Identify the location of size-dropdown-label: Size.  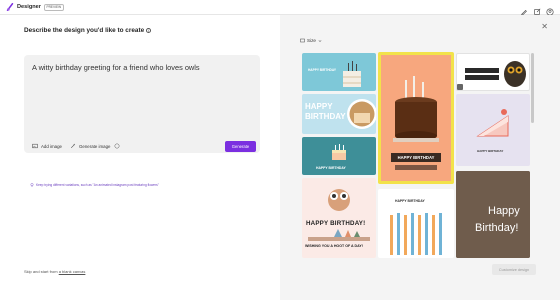
(311, 40).